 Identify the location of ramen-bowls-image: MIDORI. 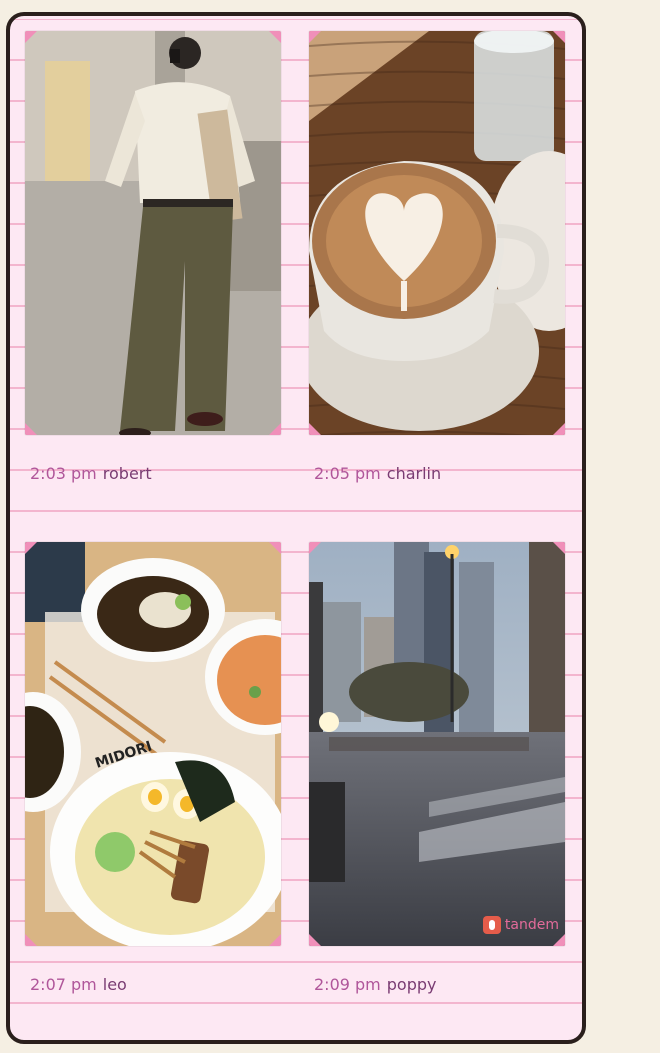
(153, 744).